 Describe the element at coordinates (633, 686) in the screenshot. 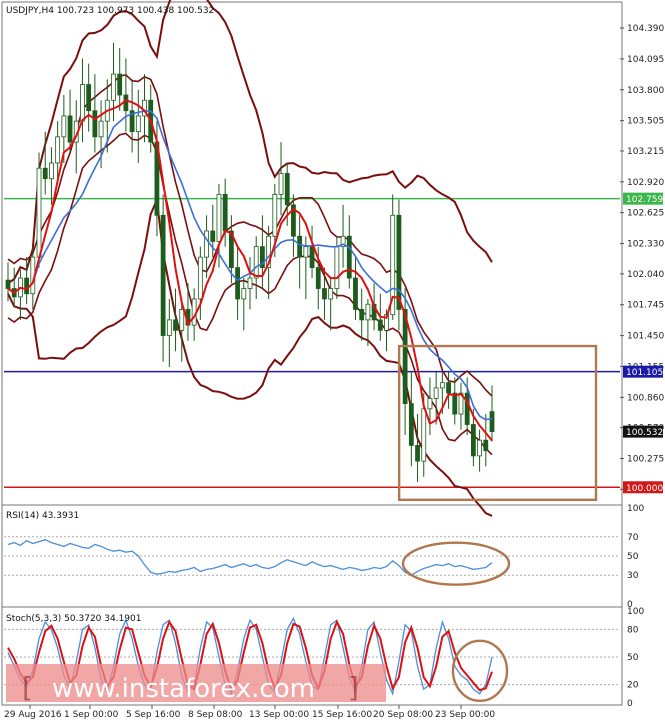

I see `stoch-tick-label: 20` at that location.